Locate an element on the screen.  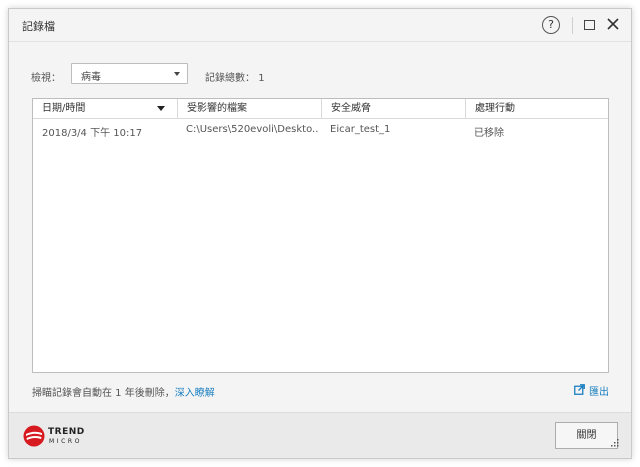
sort-descending-icon is located at coordinates (161, 108).